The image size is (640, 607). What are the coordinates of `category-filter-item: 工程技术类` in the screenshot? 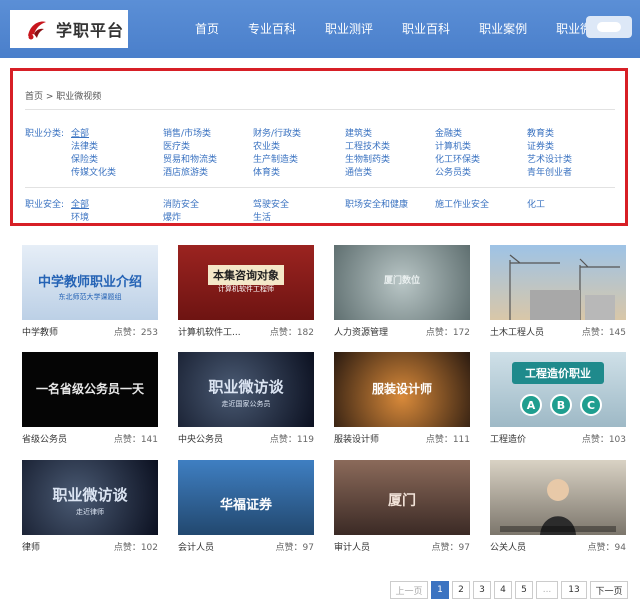 It's located at (367, 145).